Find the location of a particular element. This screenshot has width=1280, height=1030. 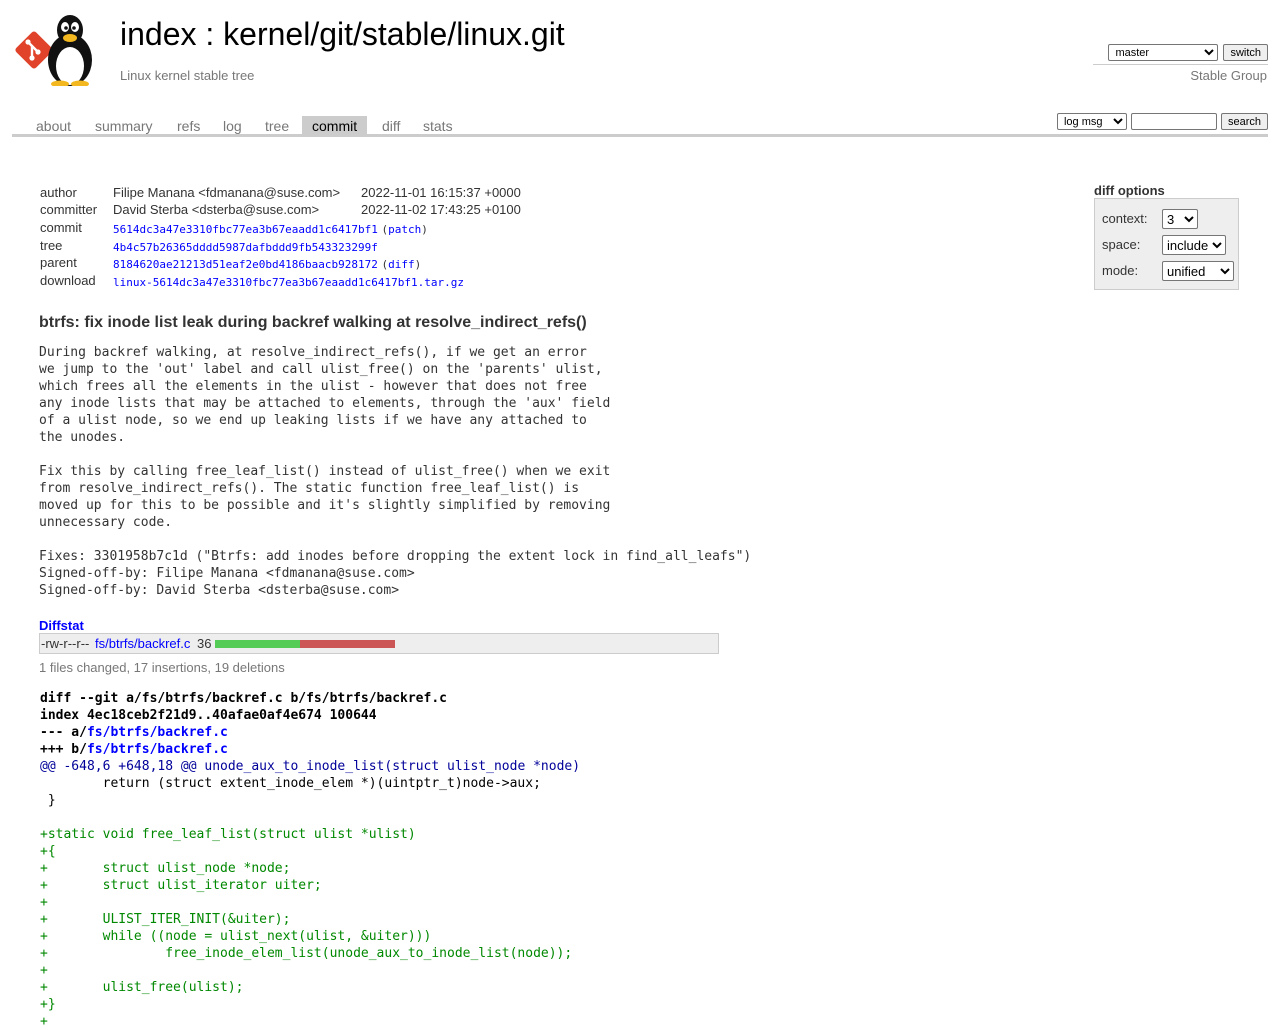

commit-label: commit is located at coordinates (61, 227).